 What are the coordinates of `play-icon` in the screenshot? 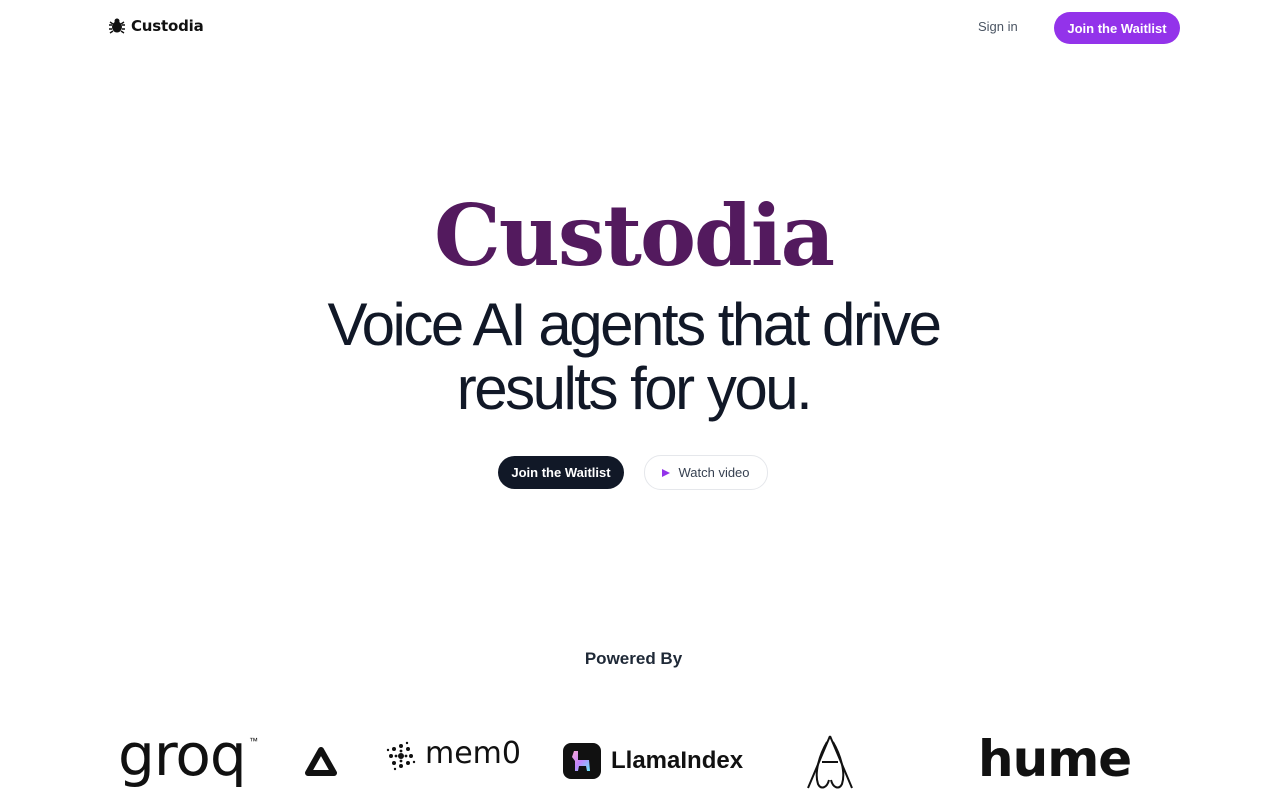 It's located at (666, 472).